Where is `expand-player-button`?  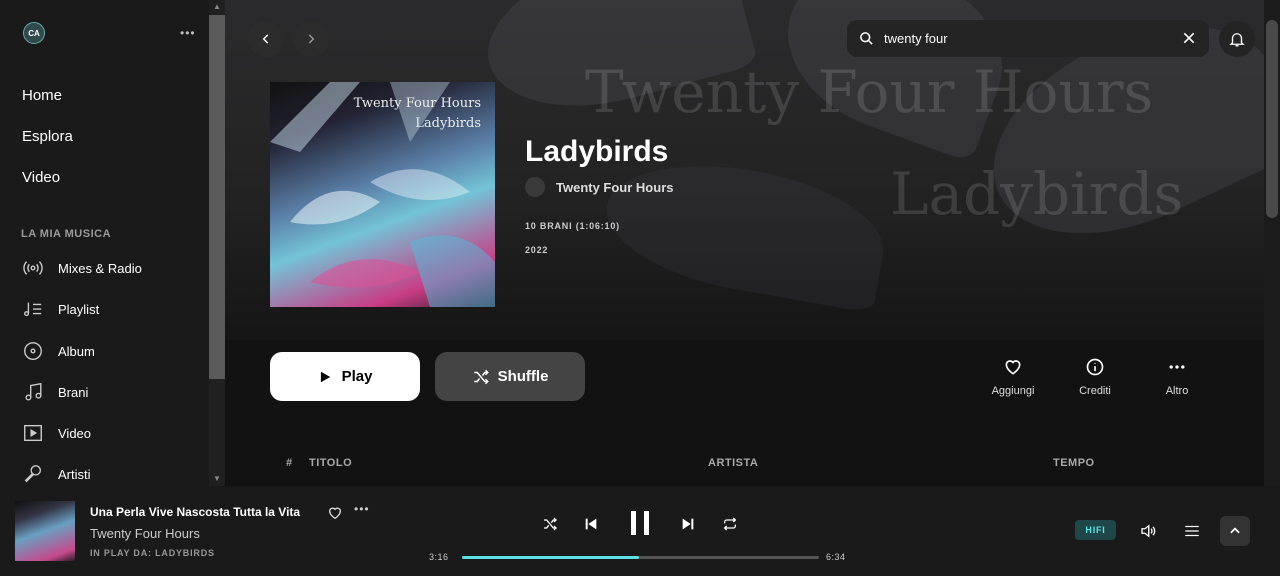 expand-player-button is located at coordinates (1235, 531).